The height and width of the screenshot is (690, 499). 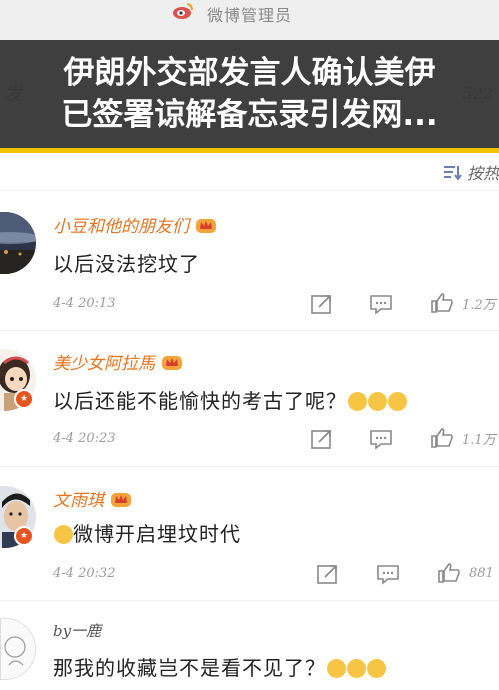 I want to click on sort-icon, so click(x=452, y=173).